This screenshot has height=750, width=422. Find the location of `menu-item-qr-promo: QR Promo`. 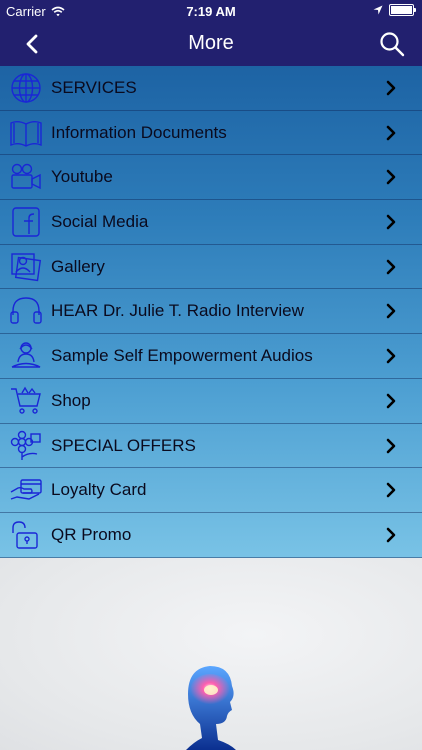

menu-item-qr-promo: QR Promo is located at coordinates (211, 535).